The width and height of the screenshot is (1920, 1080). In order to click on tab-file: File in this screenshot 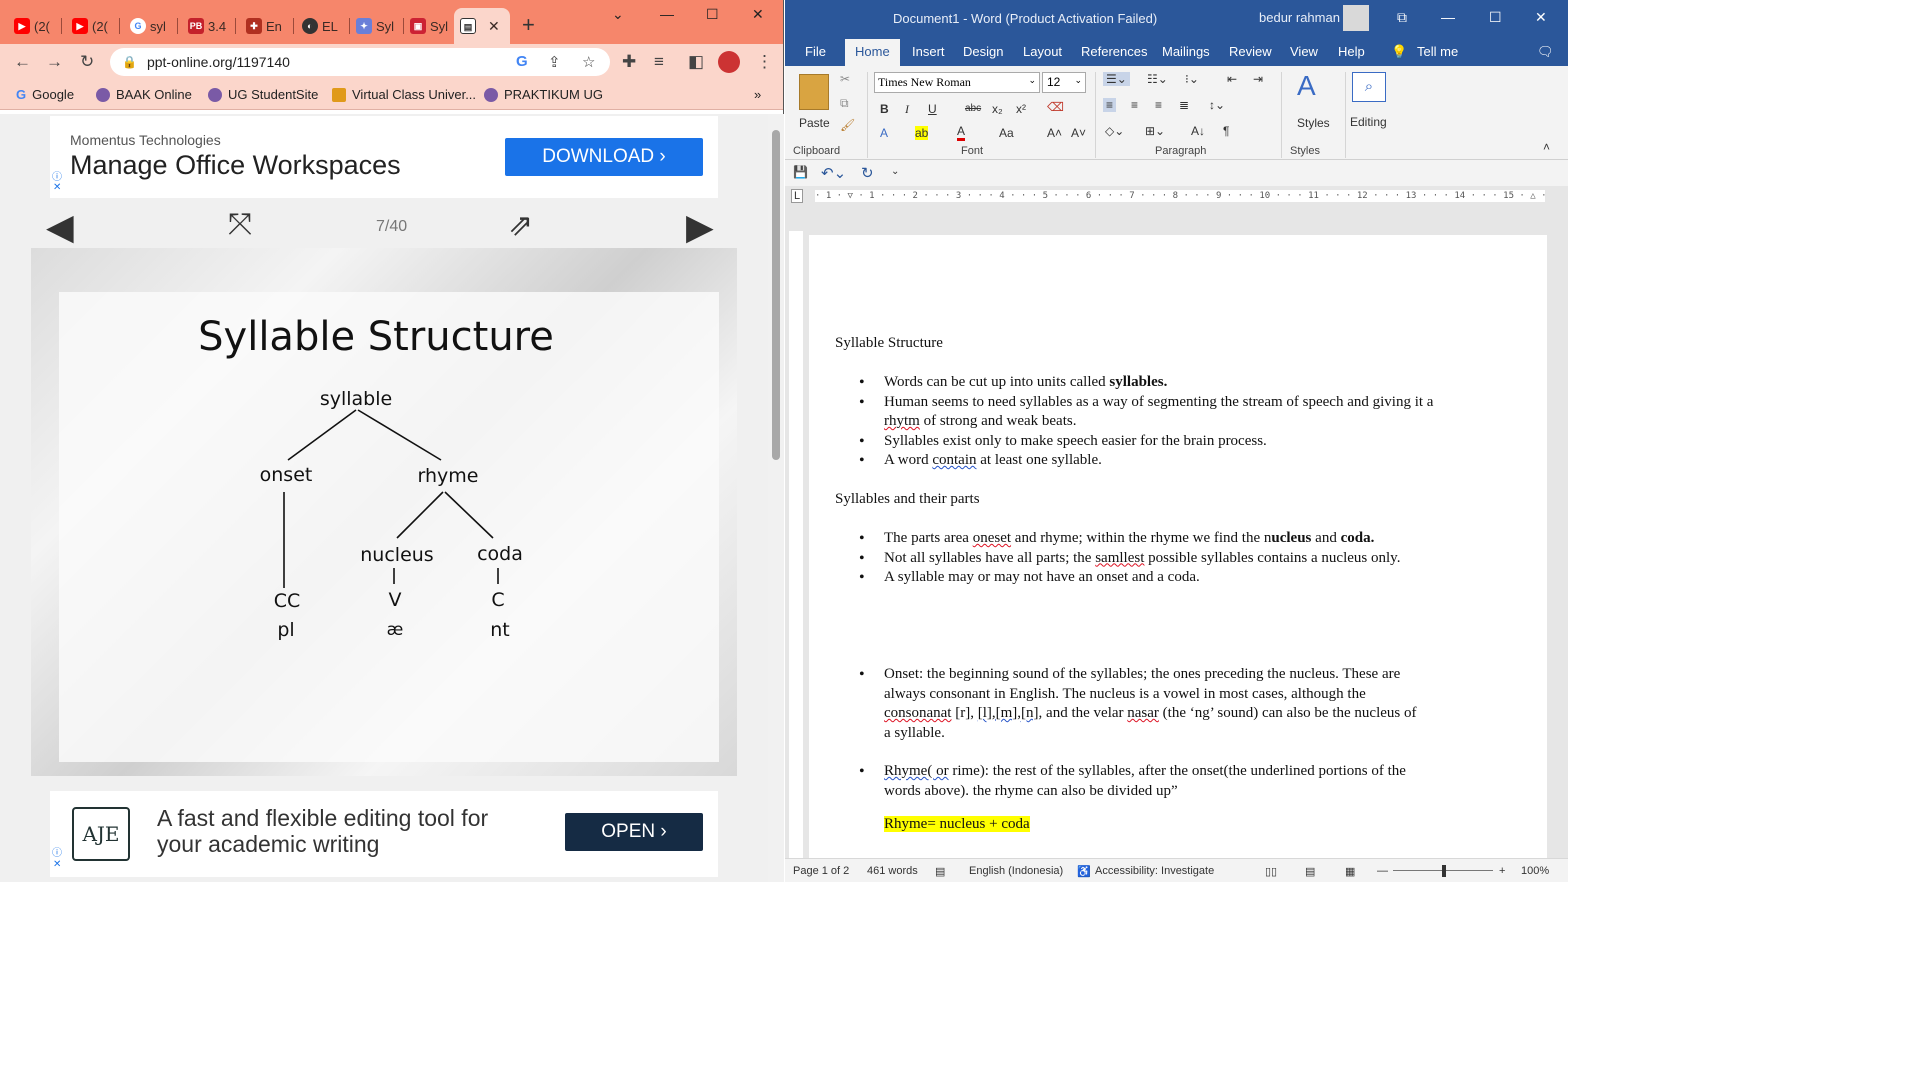, I will do `click(815, 51)`.